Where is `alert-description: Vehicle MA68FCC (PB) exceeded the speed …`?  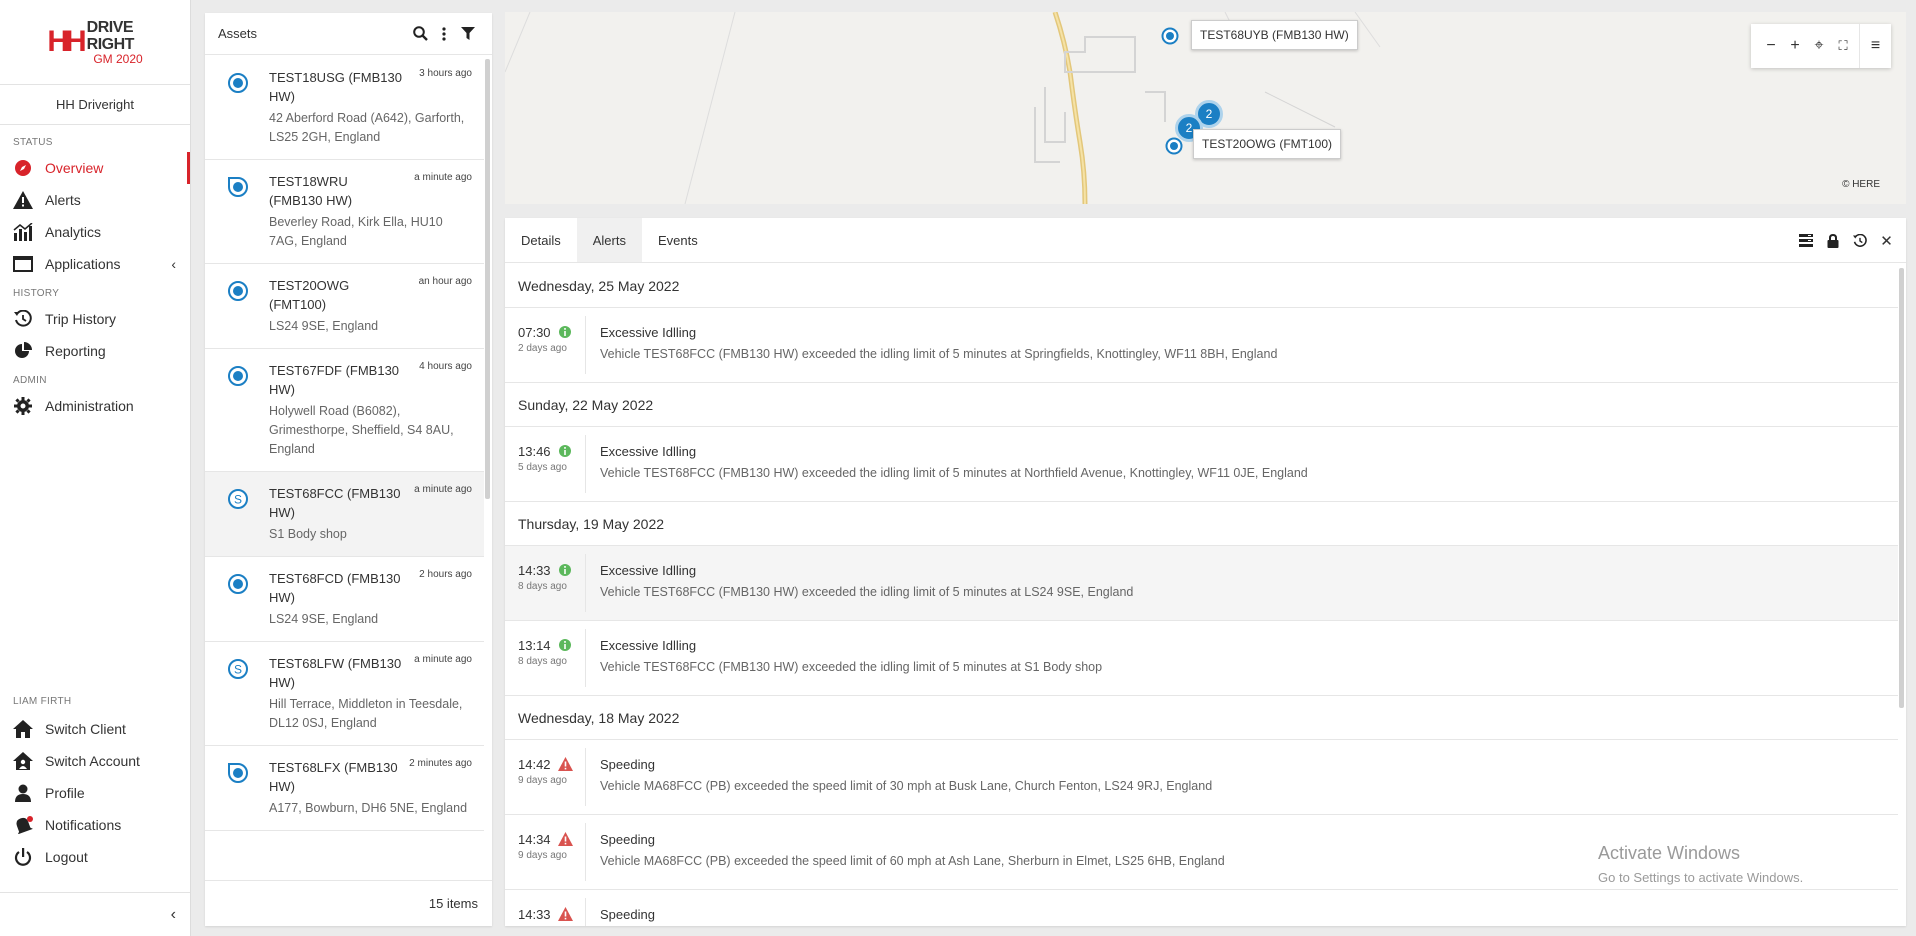
alert-description: Vehicle MA68FCC (PB) exceeded the speed … is located at coordinates (906, 786).